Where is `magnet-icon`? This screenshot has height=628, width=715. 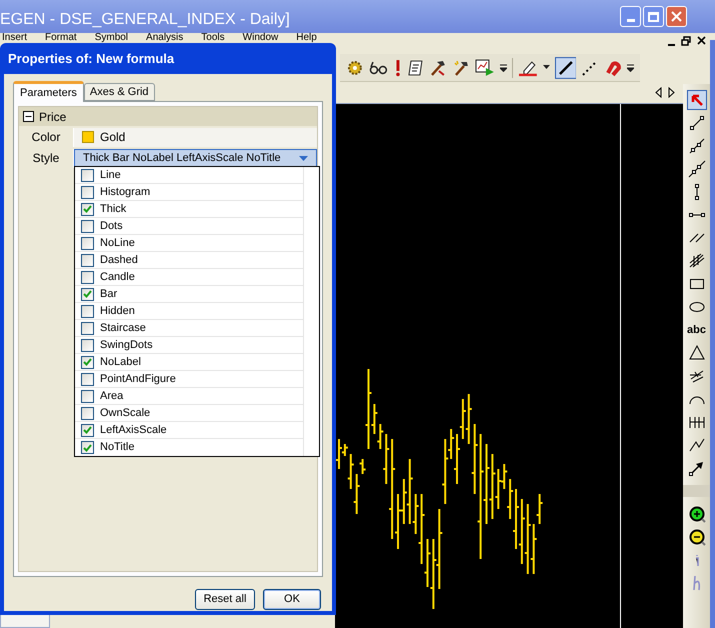
magnet-icon is located at coordinates (613, 67).